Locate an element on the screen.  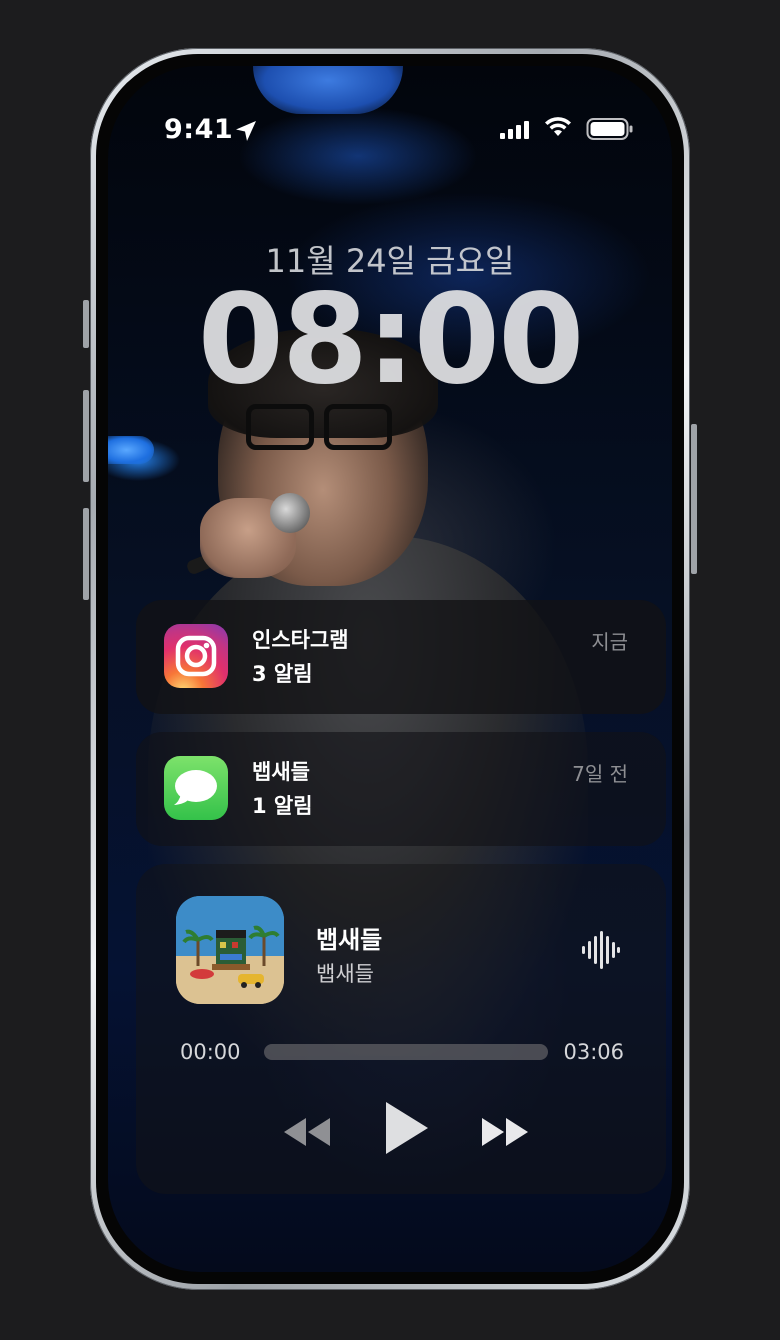
notification-time: 지금 is located at coordinates (609, 642).